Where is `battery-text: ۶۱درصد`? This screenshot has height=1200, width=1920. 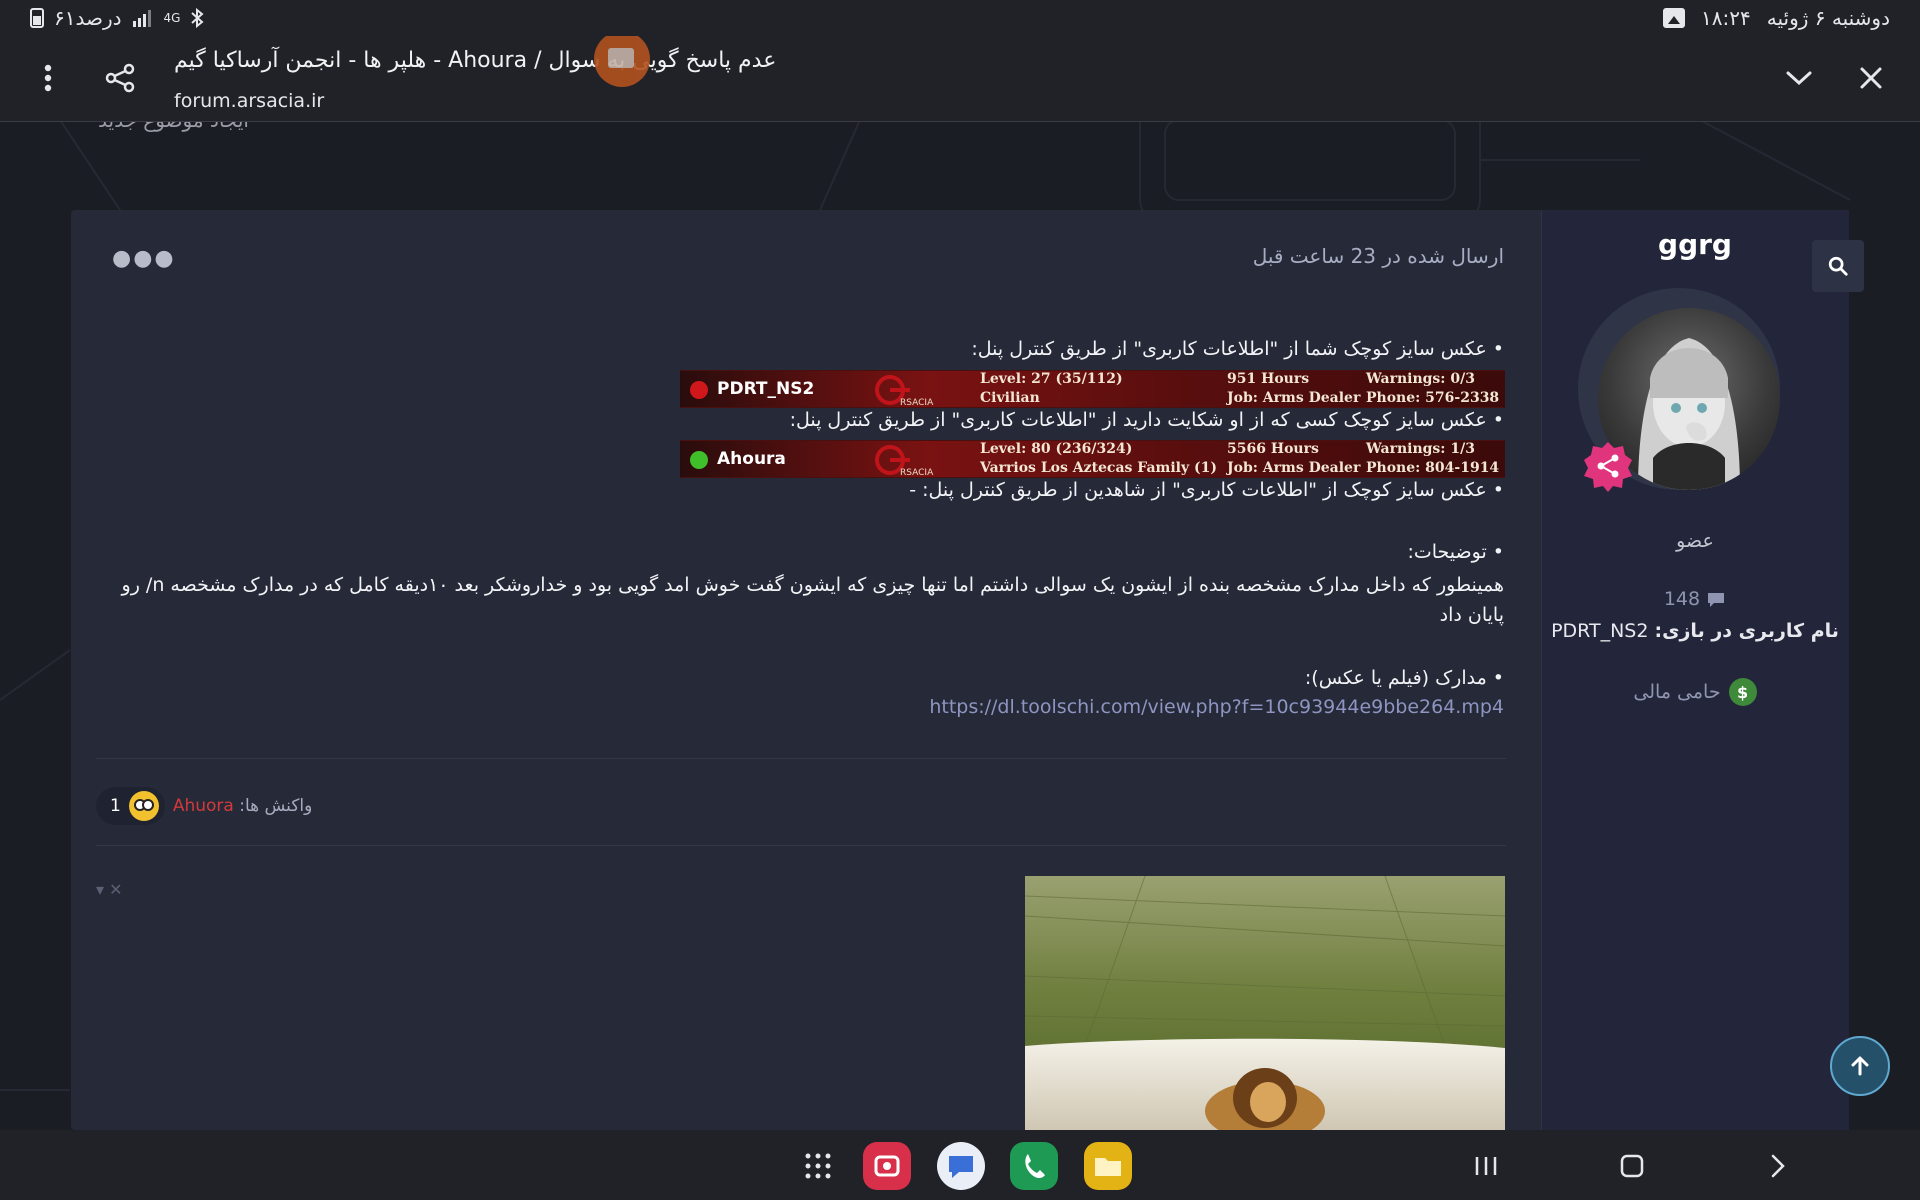
battery-text: ۶۱درصد is located at coordinates (88, 18).